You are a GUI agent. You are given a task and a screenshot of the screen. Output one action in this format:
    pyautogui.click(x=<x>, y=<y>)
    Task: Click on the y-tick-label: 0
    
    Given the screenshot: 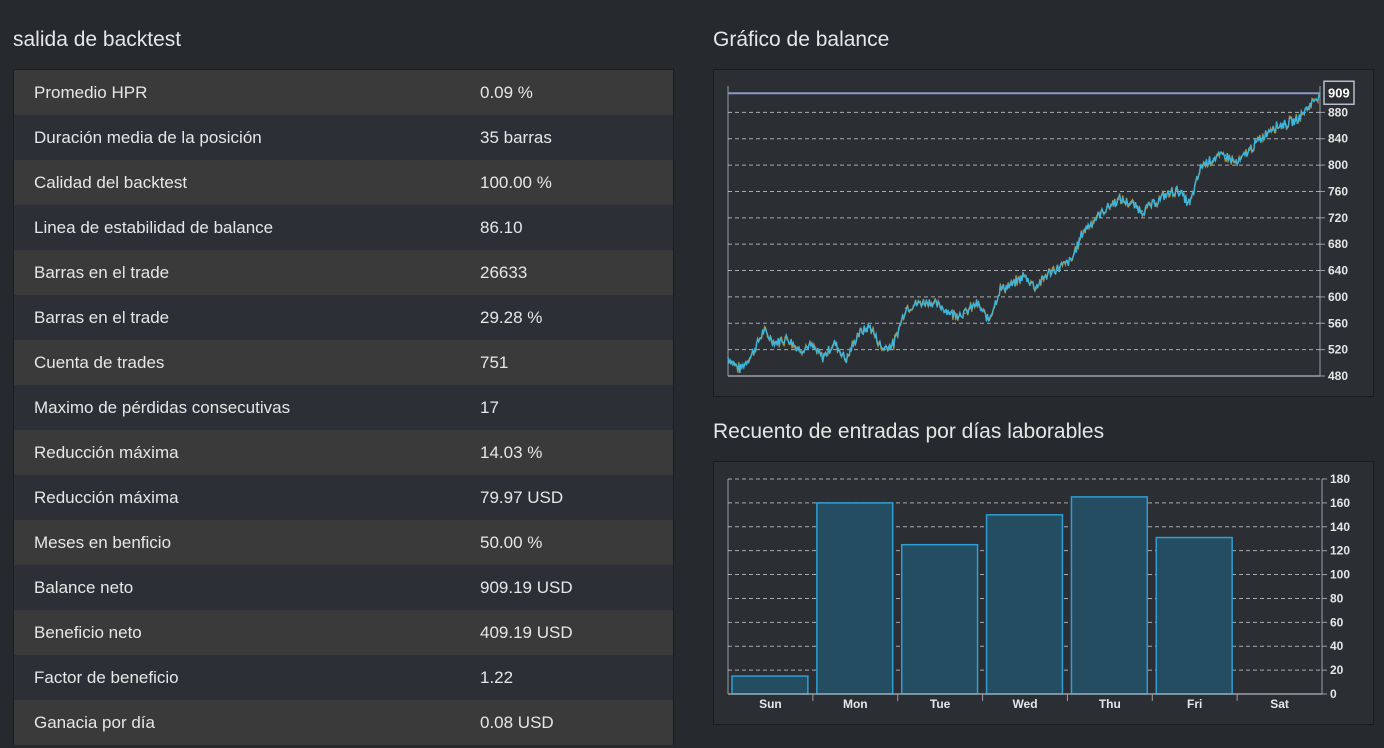 What is the action you would take?
    pyautogui.click(x=1333, y=694)
    